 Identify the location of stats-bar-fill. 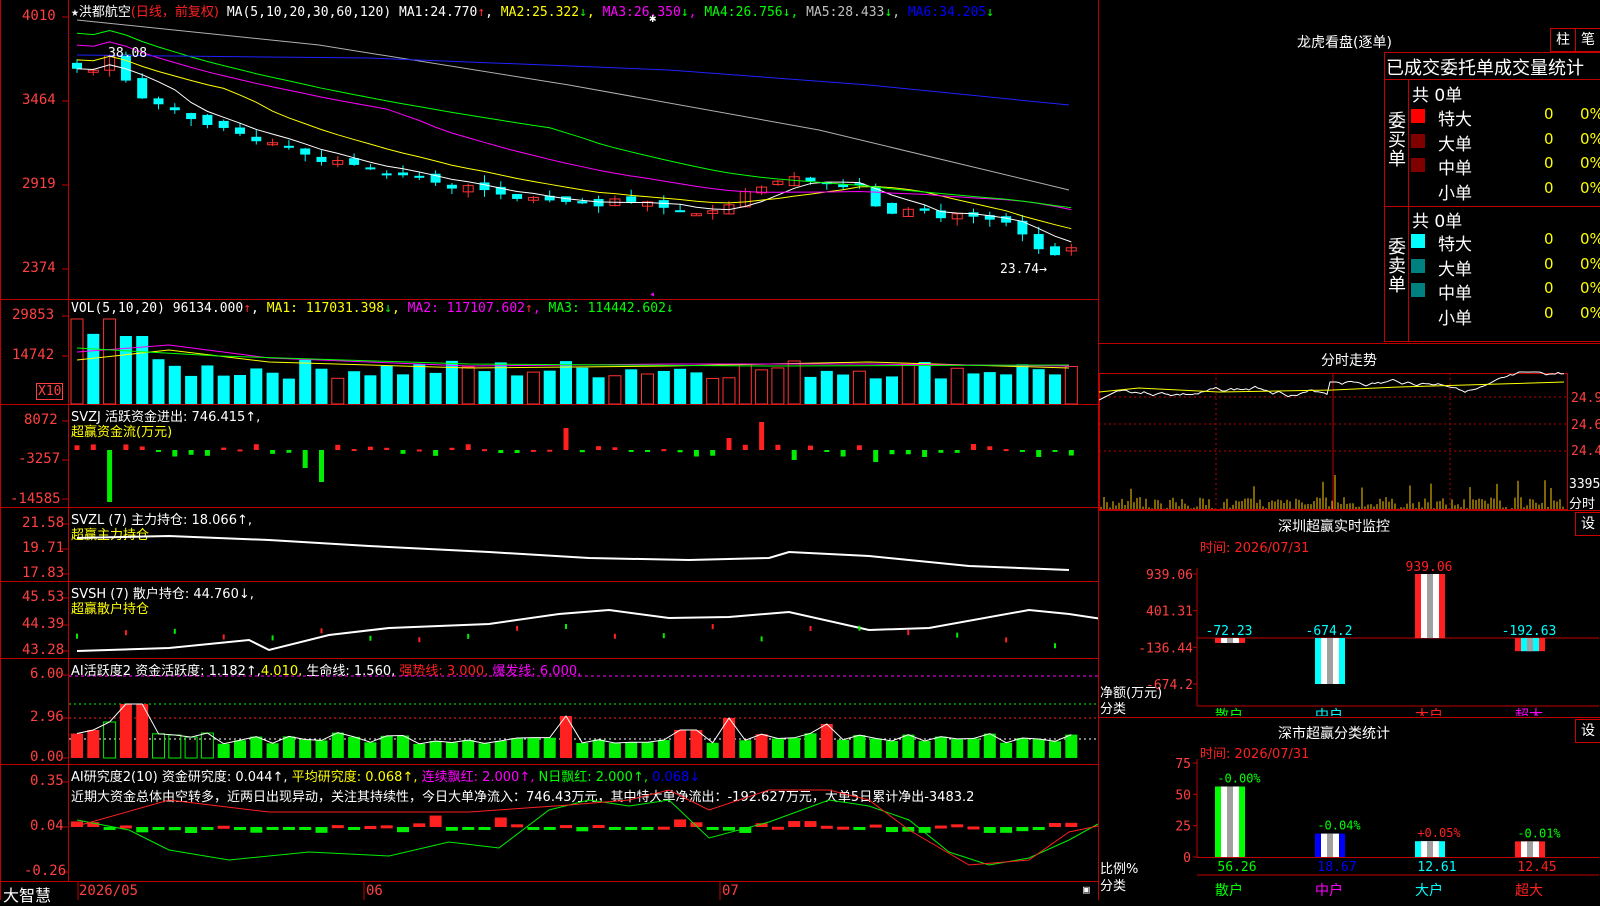
(1530, 849).